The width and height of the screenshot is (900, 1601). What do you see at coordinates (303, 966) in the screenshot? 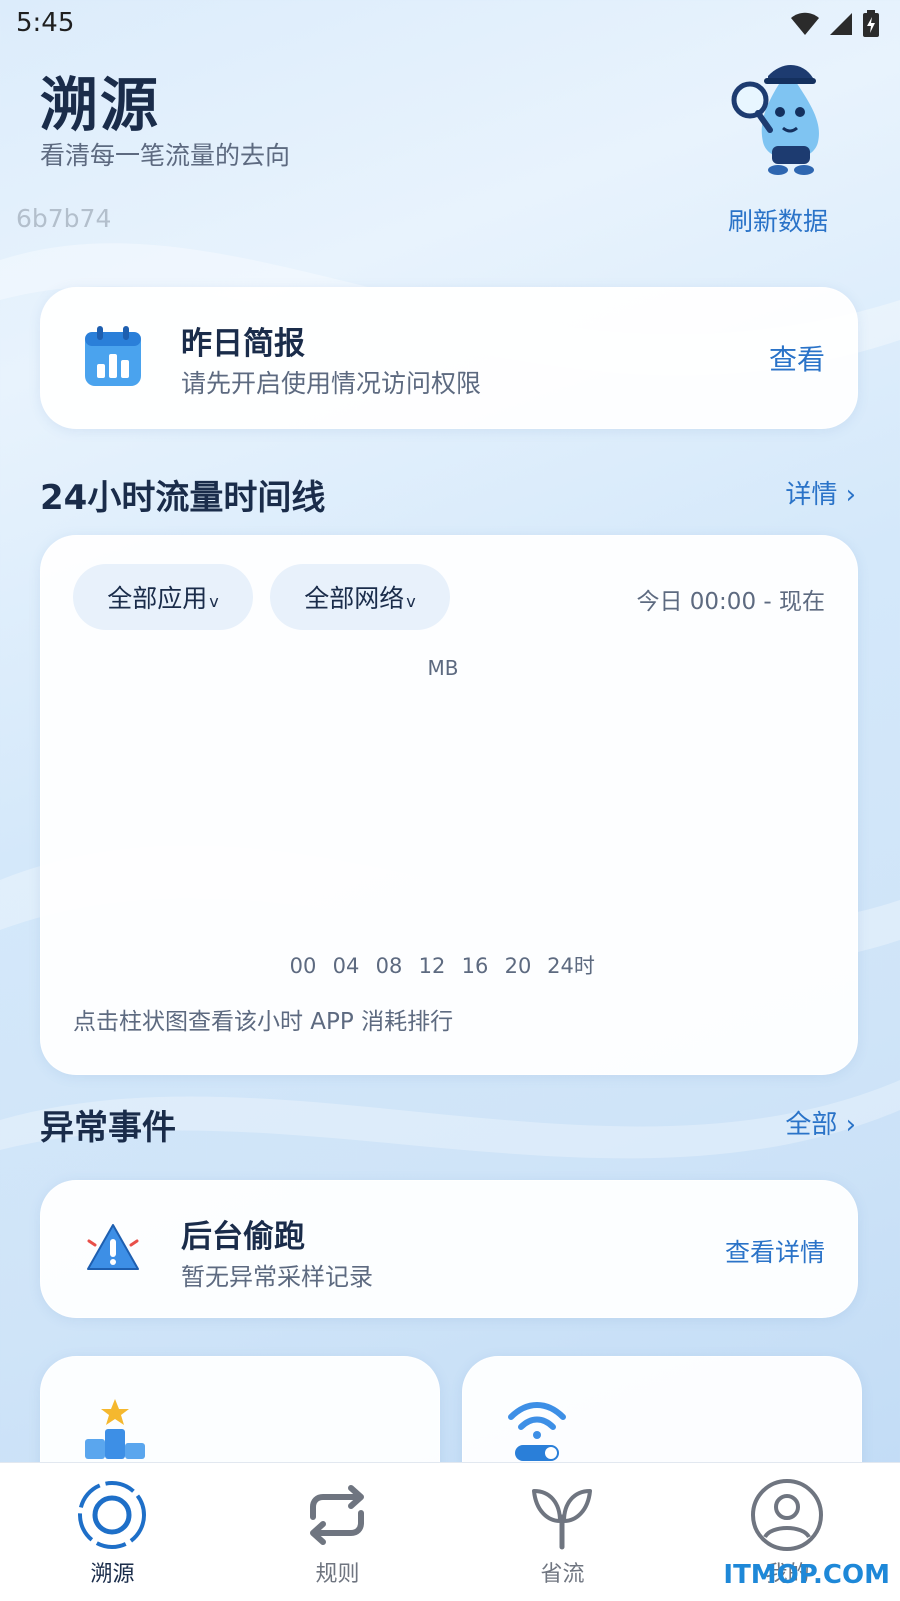
I see `chart-x-tick-label: 00` at bounding box center [303, 966].